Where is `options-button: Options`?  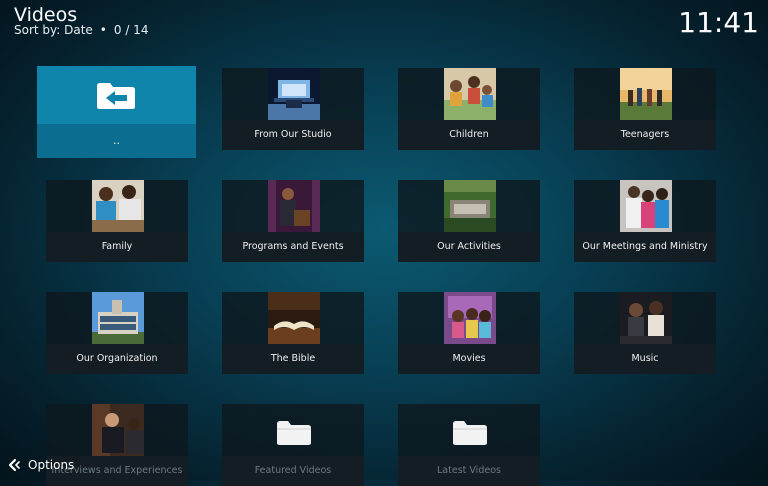 options-button: Options is located at coordinates (40, 465).